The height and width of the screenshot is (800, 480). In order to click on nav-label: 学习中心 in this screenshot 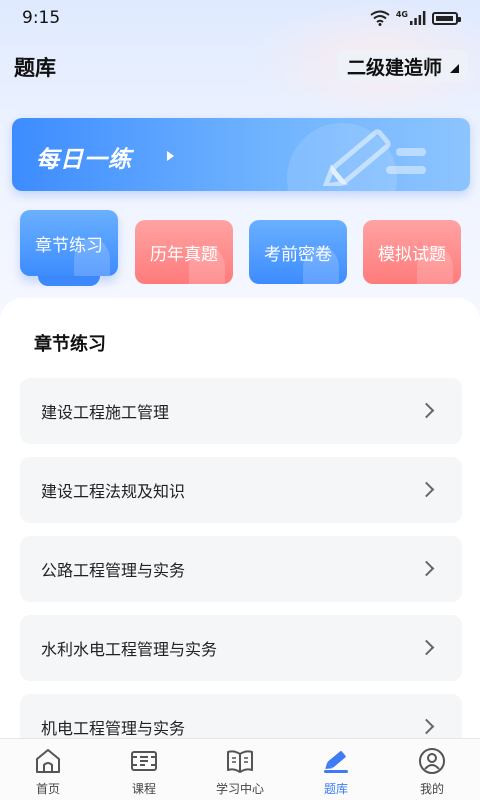, I will do `click(239, 789)`.